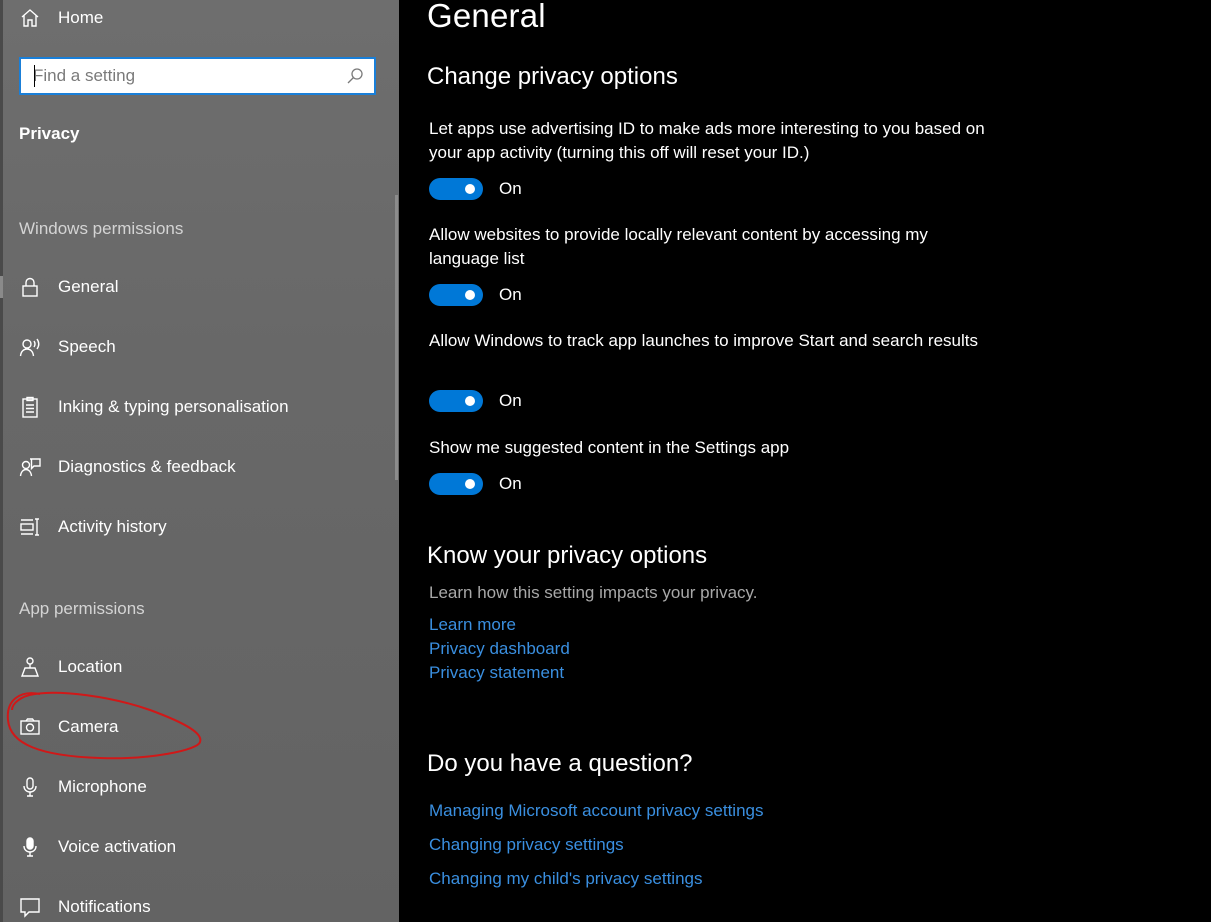 The image size is (1211, 922). What do you see at coordinates (30, 667) in the screenshot?
I see `location-icon` at bounding box center [30, 667].